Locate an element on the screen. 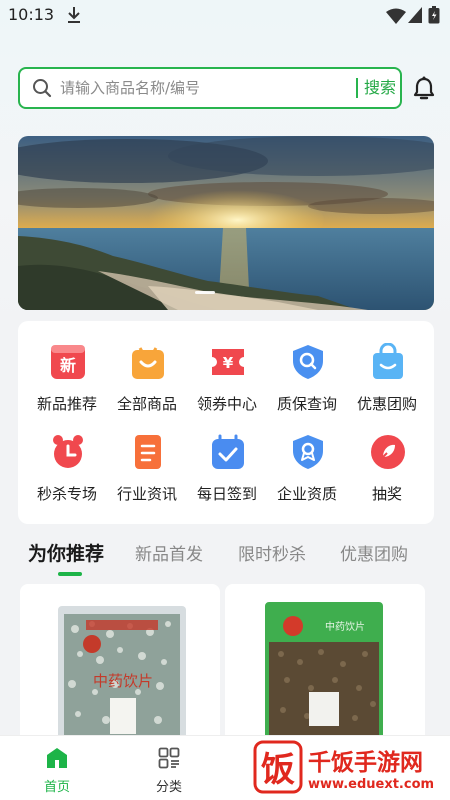 The image size is (450, 800). banner-page-indicator is located at coordinates (205, 292).